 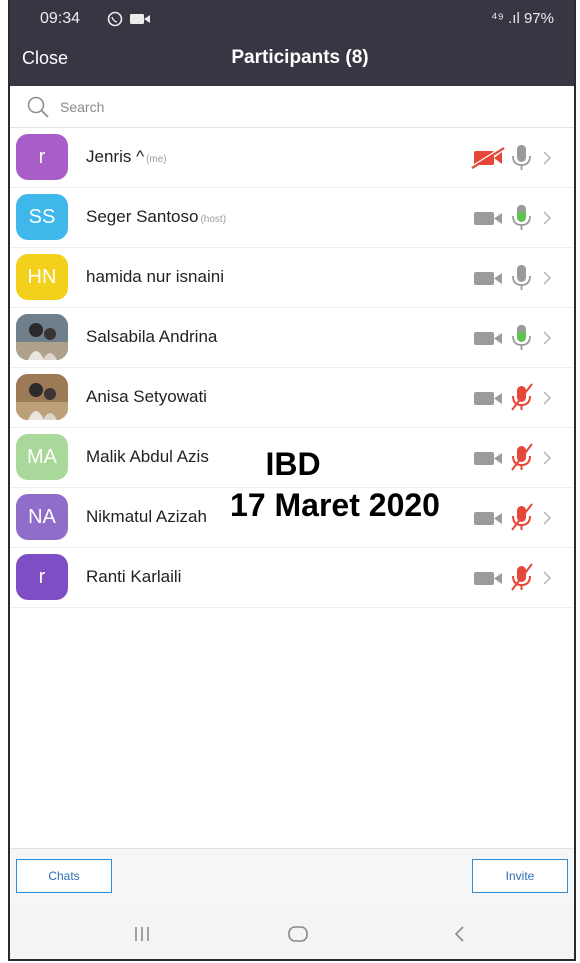 I want to click on search-bar, so click(x=292, y=107).